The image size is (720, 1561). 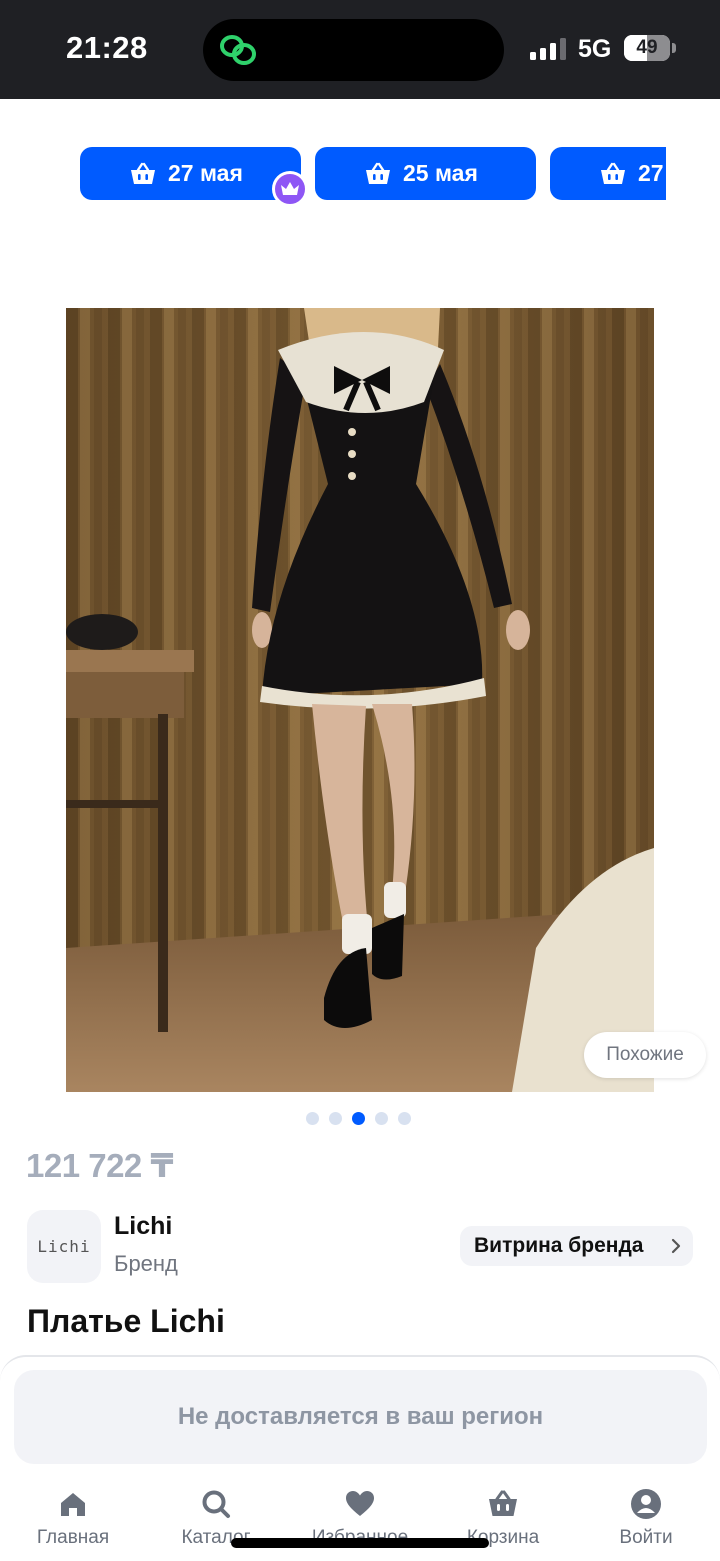 I want to click on chevron-right-icon, so click(x=676, y=1246).